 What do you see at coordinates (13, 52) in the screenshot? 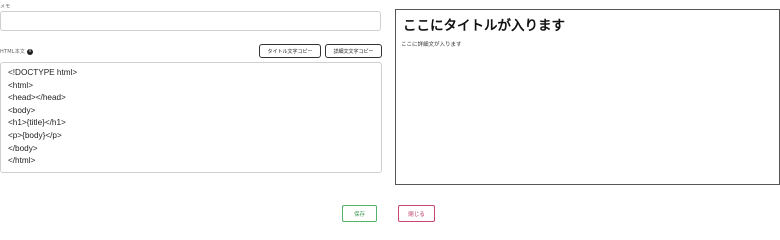
I see `html-body-label-text: HTML本文` at bounding box center [13, 52].